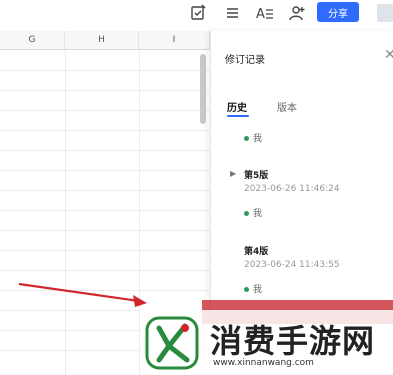 This screenshot has height=375, width=393. Describe the element at coordinates (260, 14) in the screenshot. I see `svg-text: A` at that location.